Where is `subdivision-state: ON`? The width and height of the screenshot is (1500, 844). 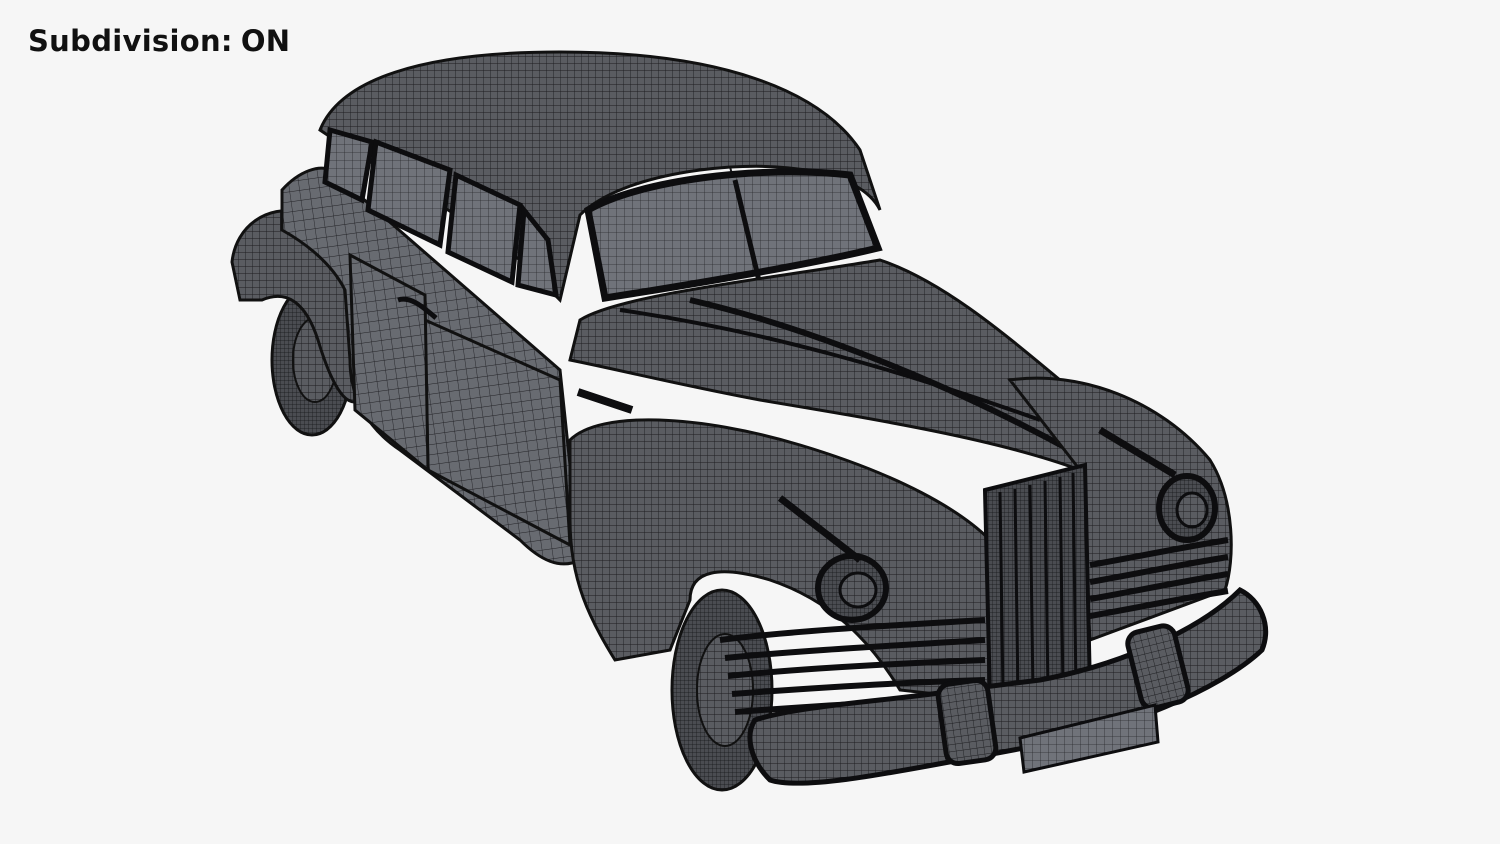 subdivision-state: ON is located at coordinates (265, 41).